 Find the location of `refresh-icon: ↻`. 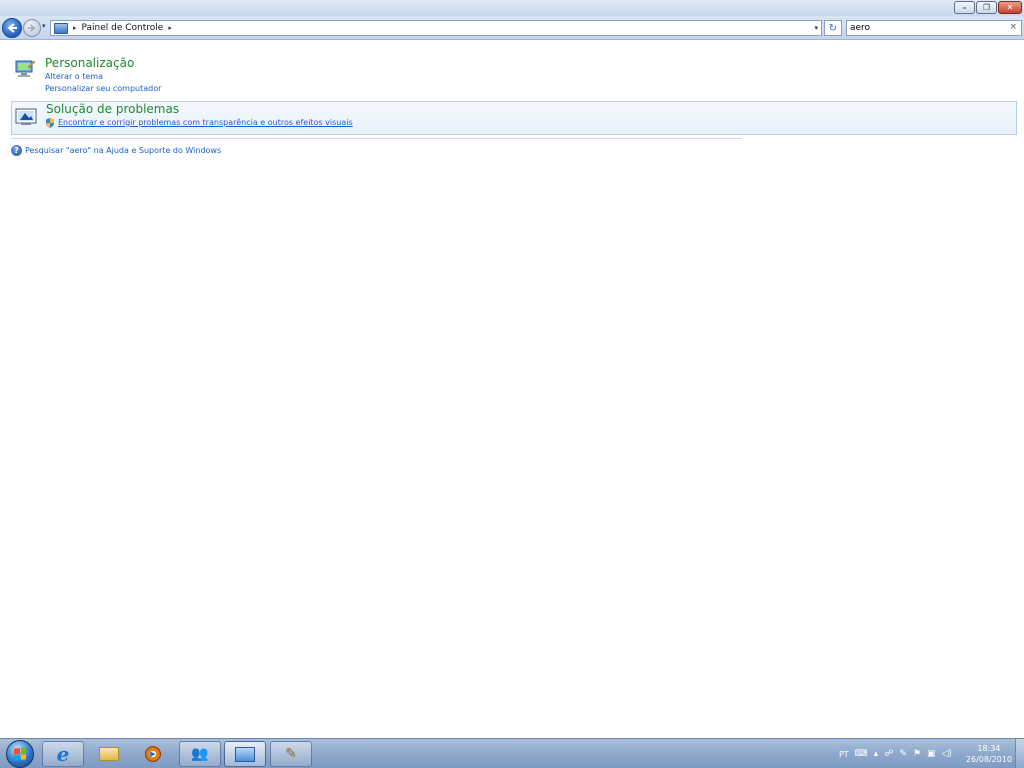

refresh-icon: ↻ is located at coordinates (833, 28).